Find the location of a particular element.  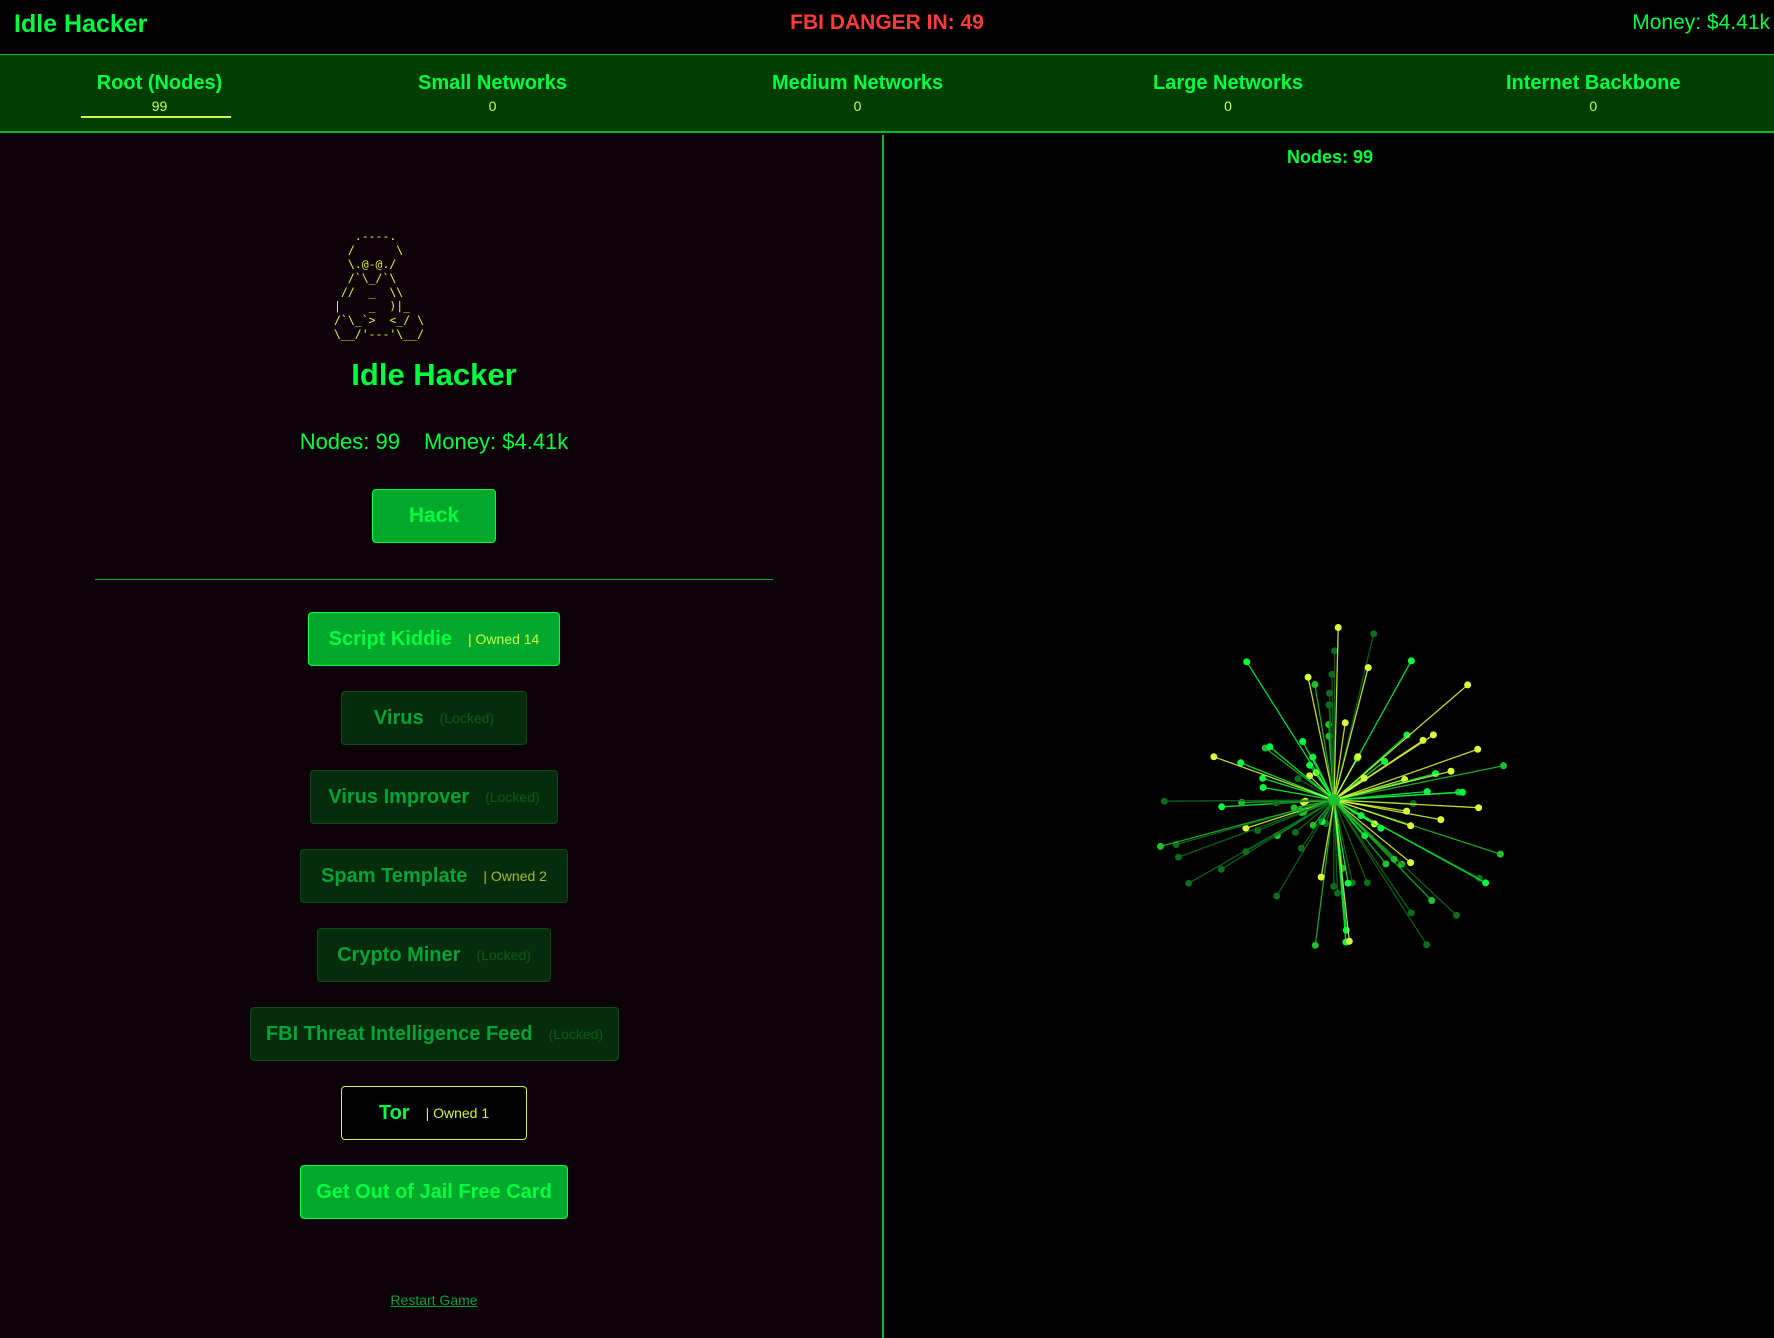

upgrade-crypto-miner: Crypto Miner (Locked) is located at coordinates (434, 955).